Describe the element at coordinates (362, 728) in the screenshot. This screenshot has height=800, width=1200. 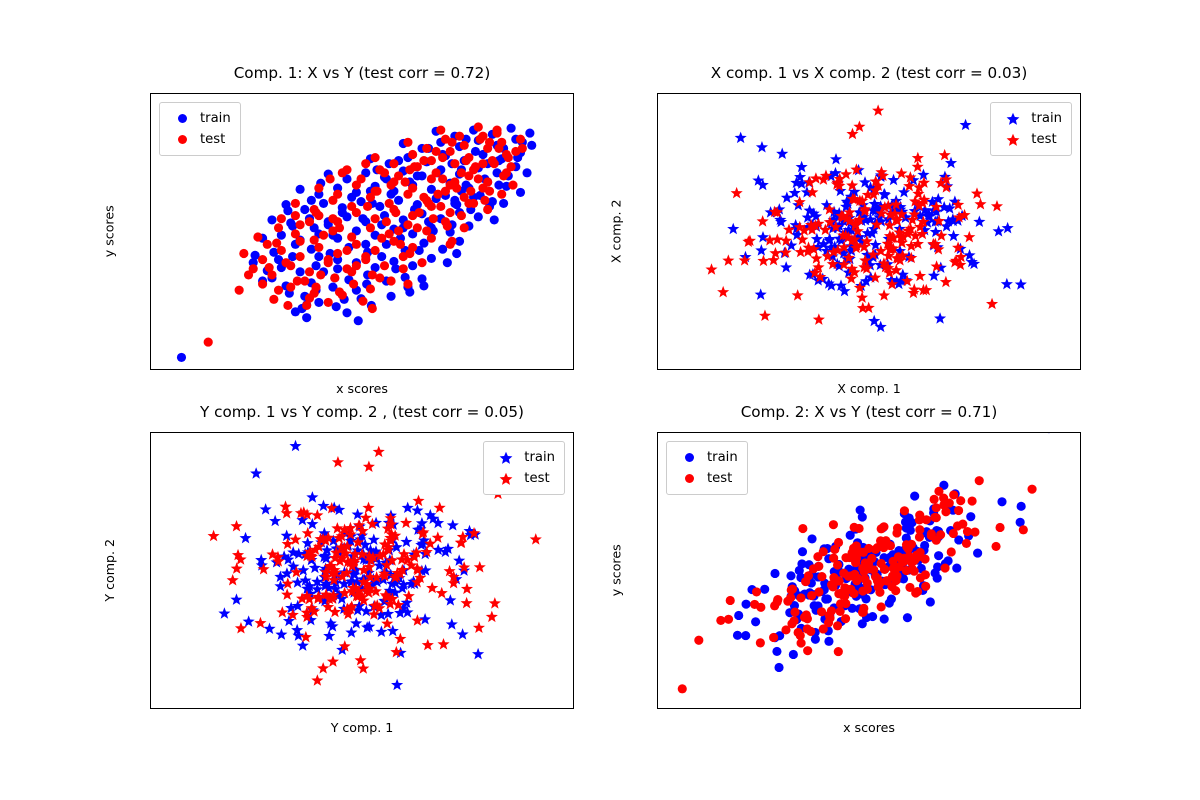
I see `x-axis-label: Y comp. 1` at that location.